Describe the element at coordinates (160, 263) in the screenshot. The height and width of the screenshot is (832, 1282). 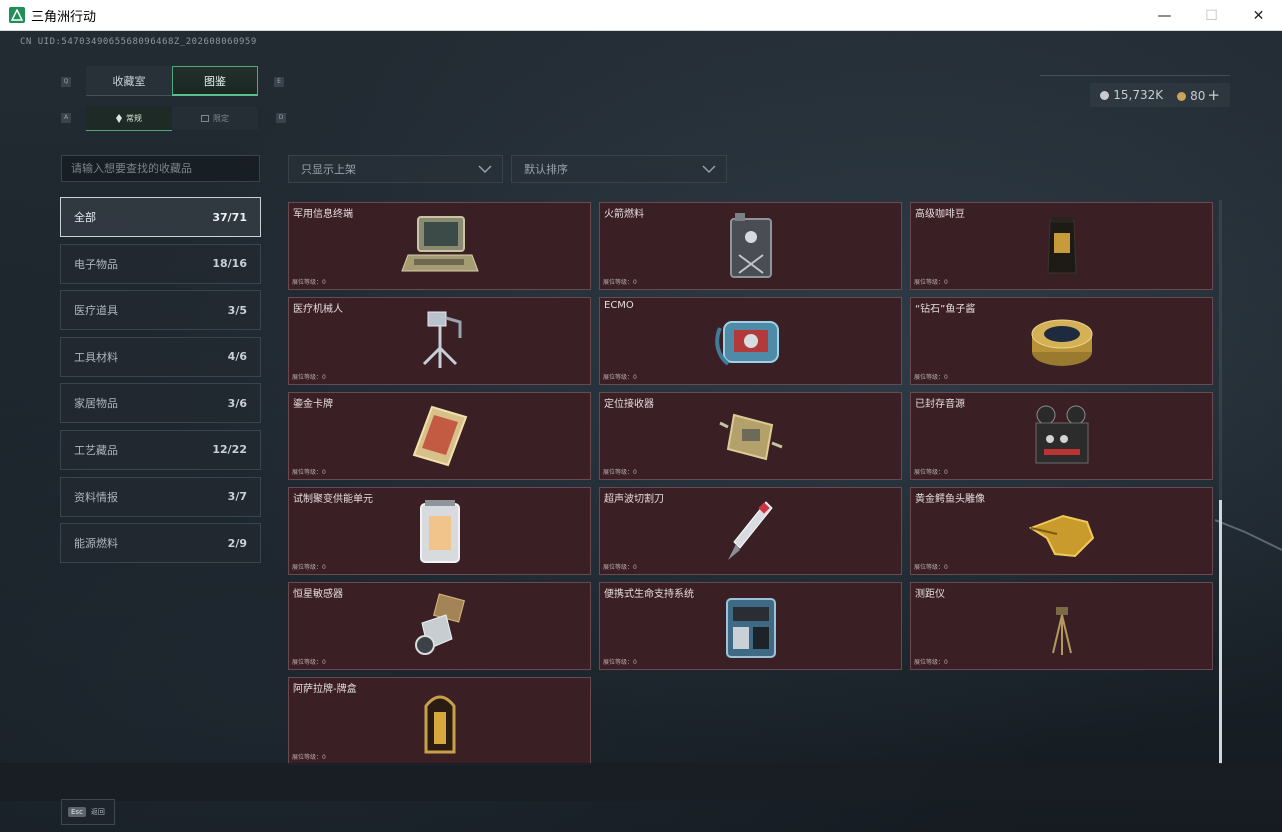
I see `category-electronics: 电子物品 18/16` at that location.